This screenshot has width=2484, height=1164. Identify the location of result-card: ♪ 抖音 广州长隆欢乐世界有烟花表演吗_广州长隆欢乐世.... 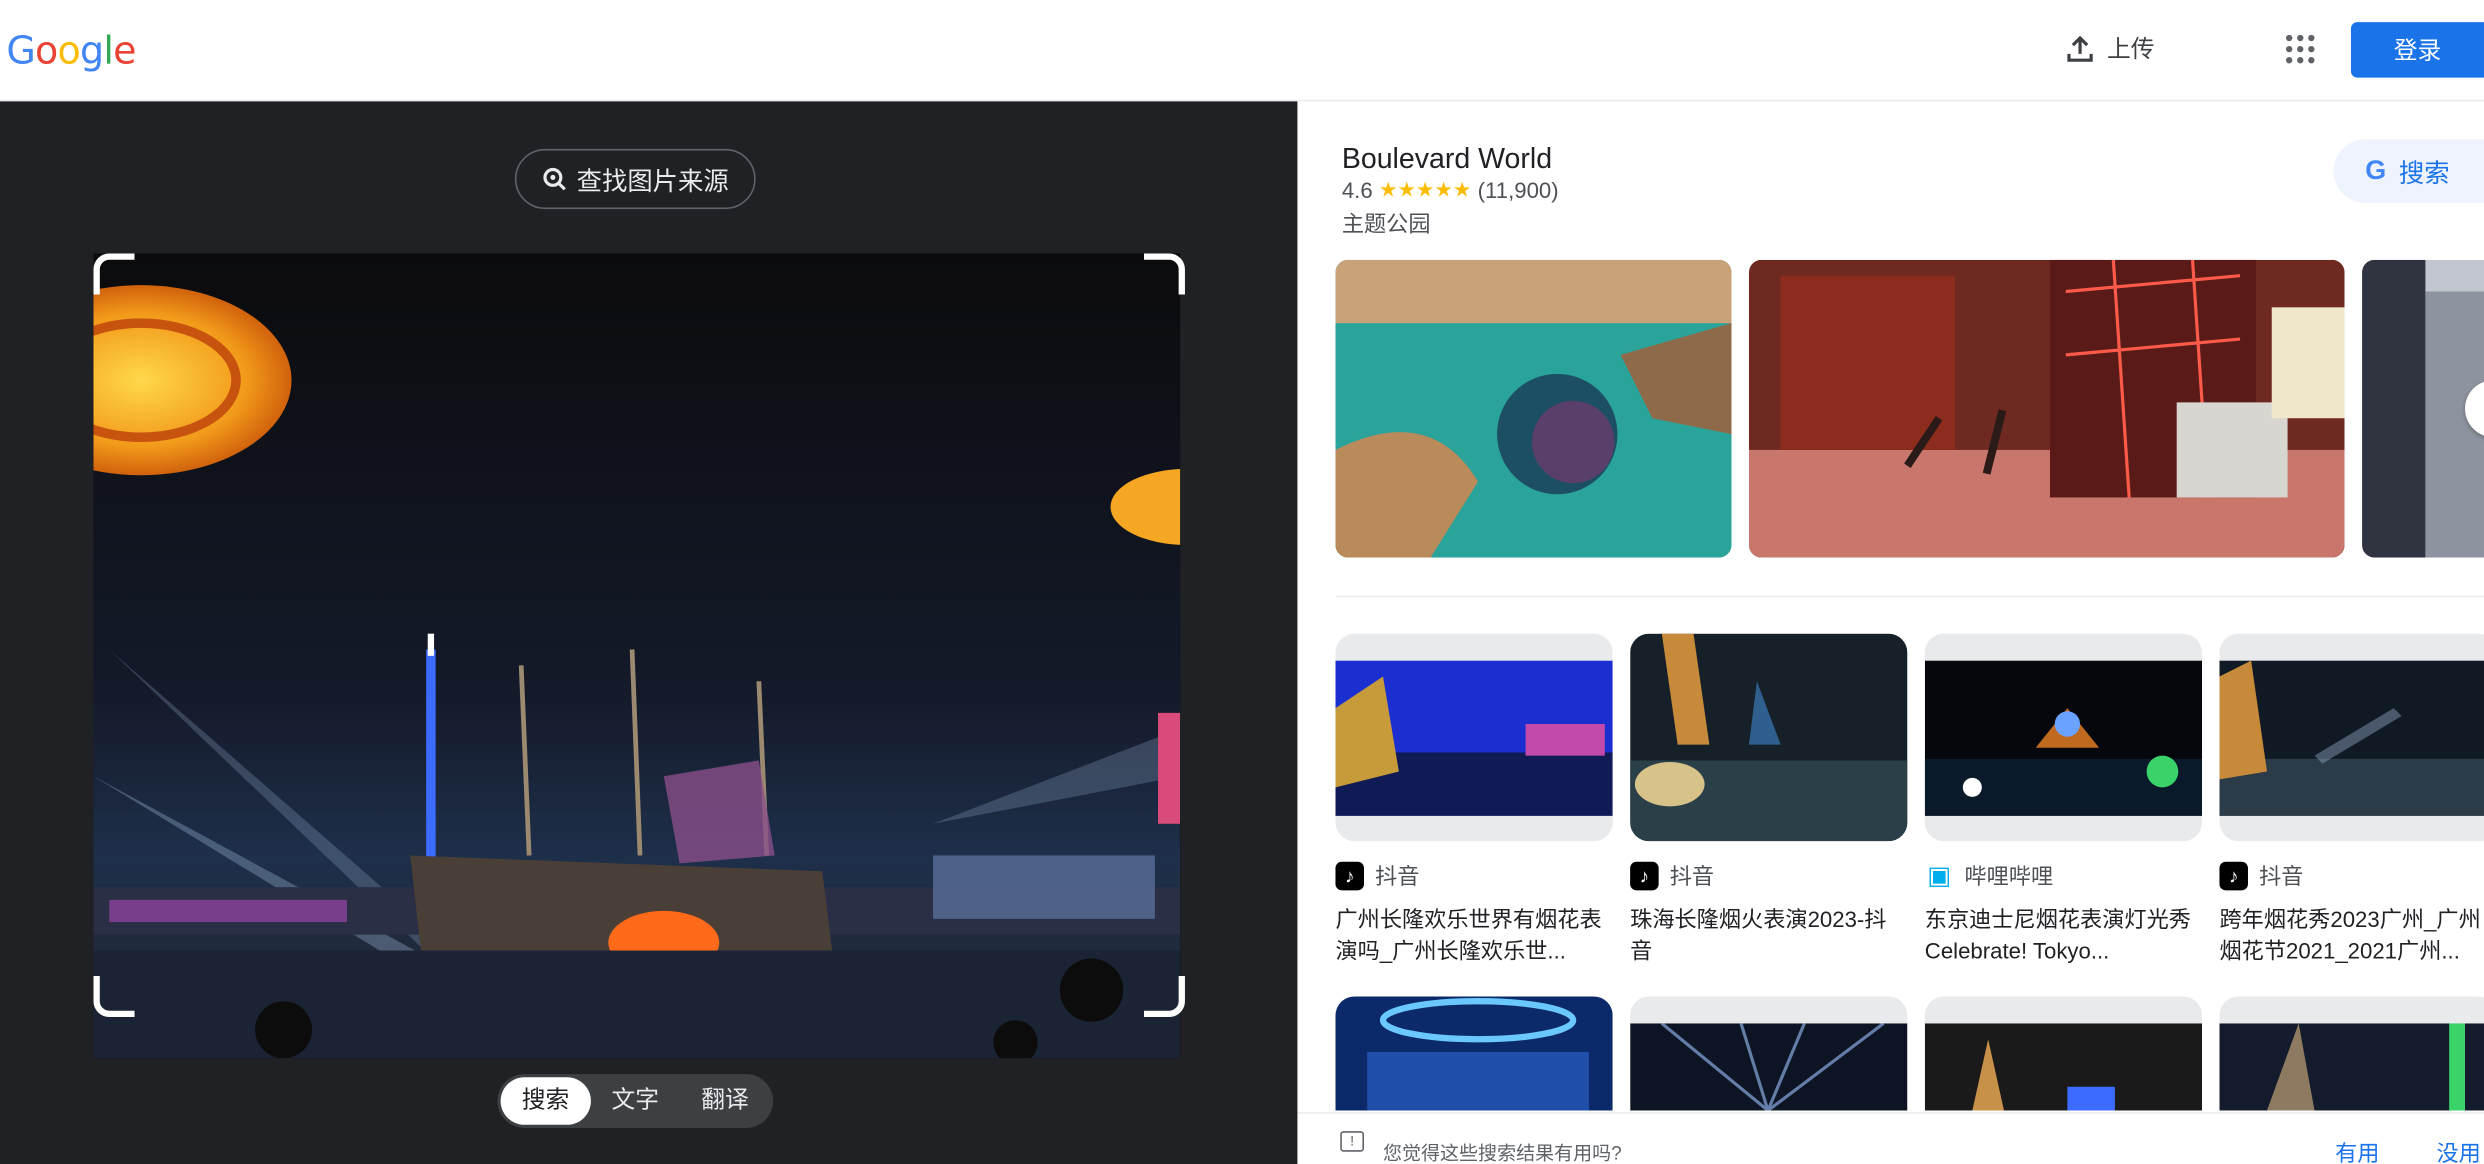
(1474, 800).